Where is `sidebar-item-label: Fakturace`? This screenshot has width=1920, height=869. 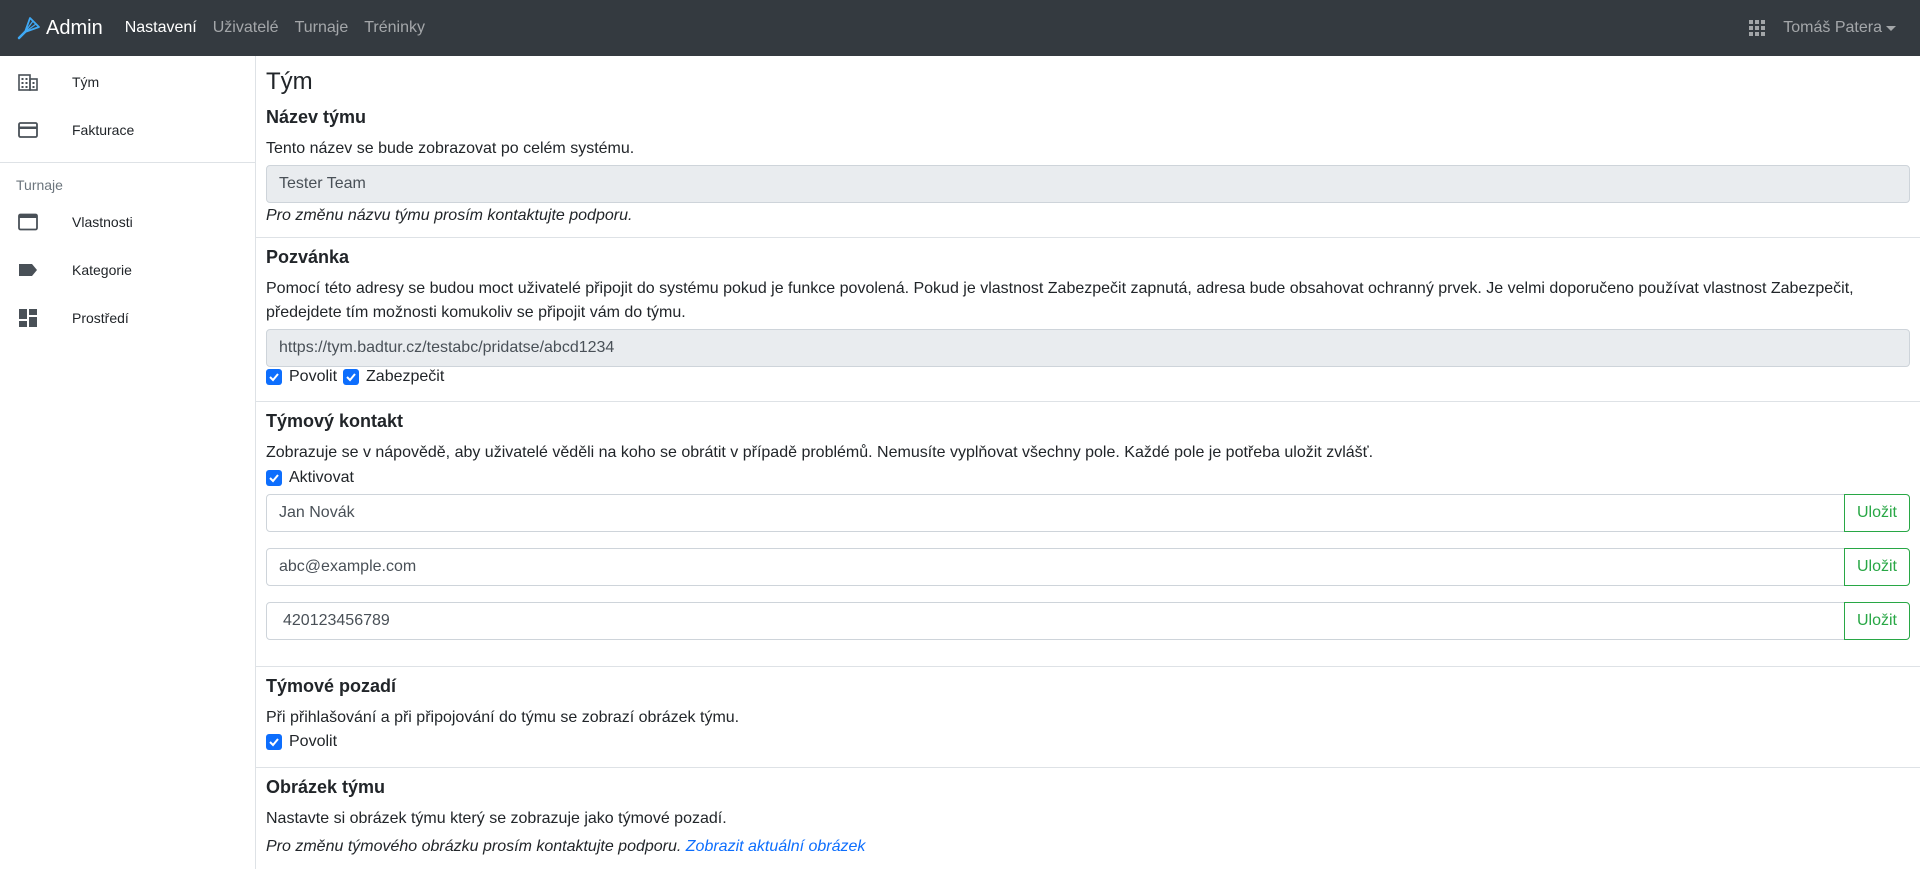
sidebar-item-label: Fakturace is located at coordinates (103, 130).